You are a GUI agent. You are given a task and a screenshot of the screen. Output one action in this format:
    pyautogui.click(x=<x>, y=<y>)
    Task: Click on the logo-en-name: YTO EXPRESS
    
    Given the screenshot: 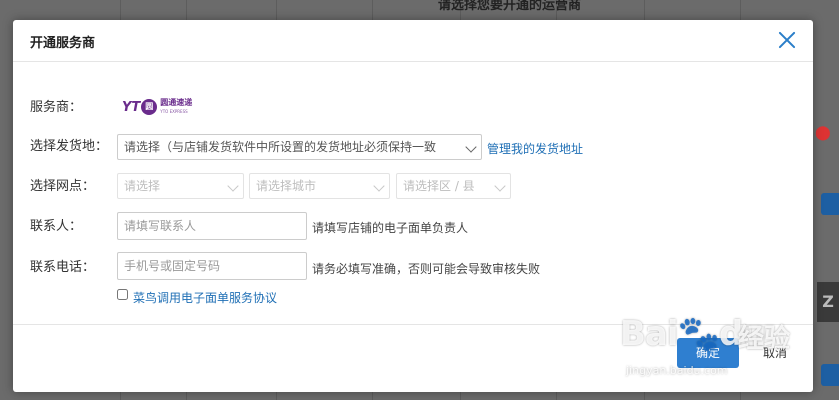 What is the action you would take?
    pyautogui.click(x=174, y=111)
    